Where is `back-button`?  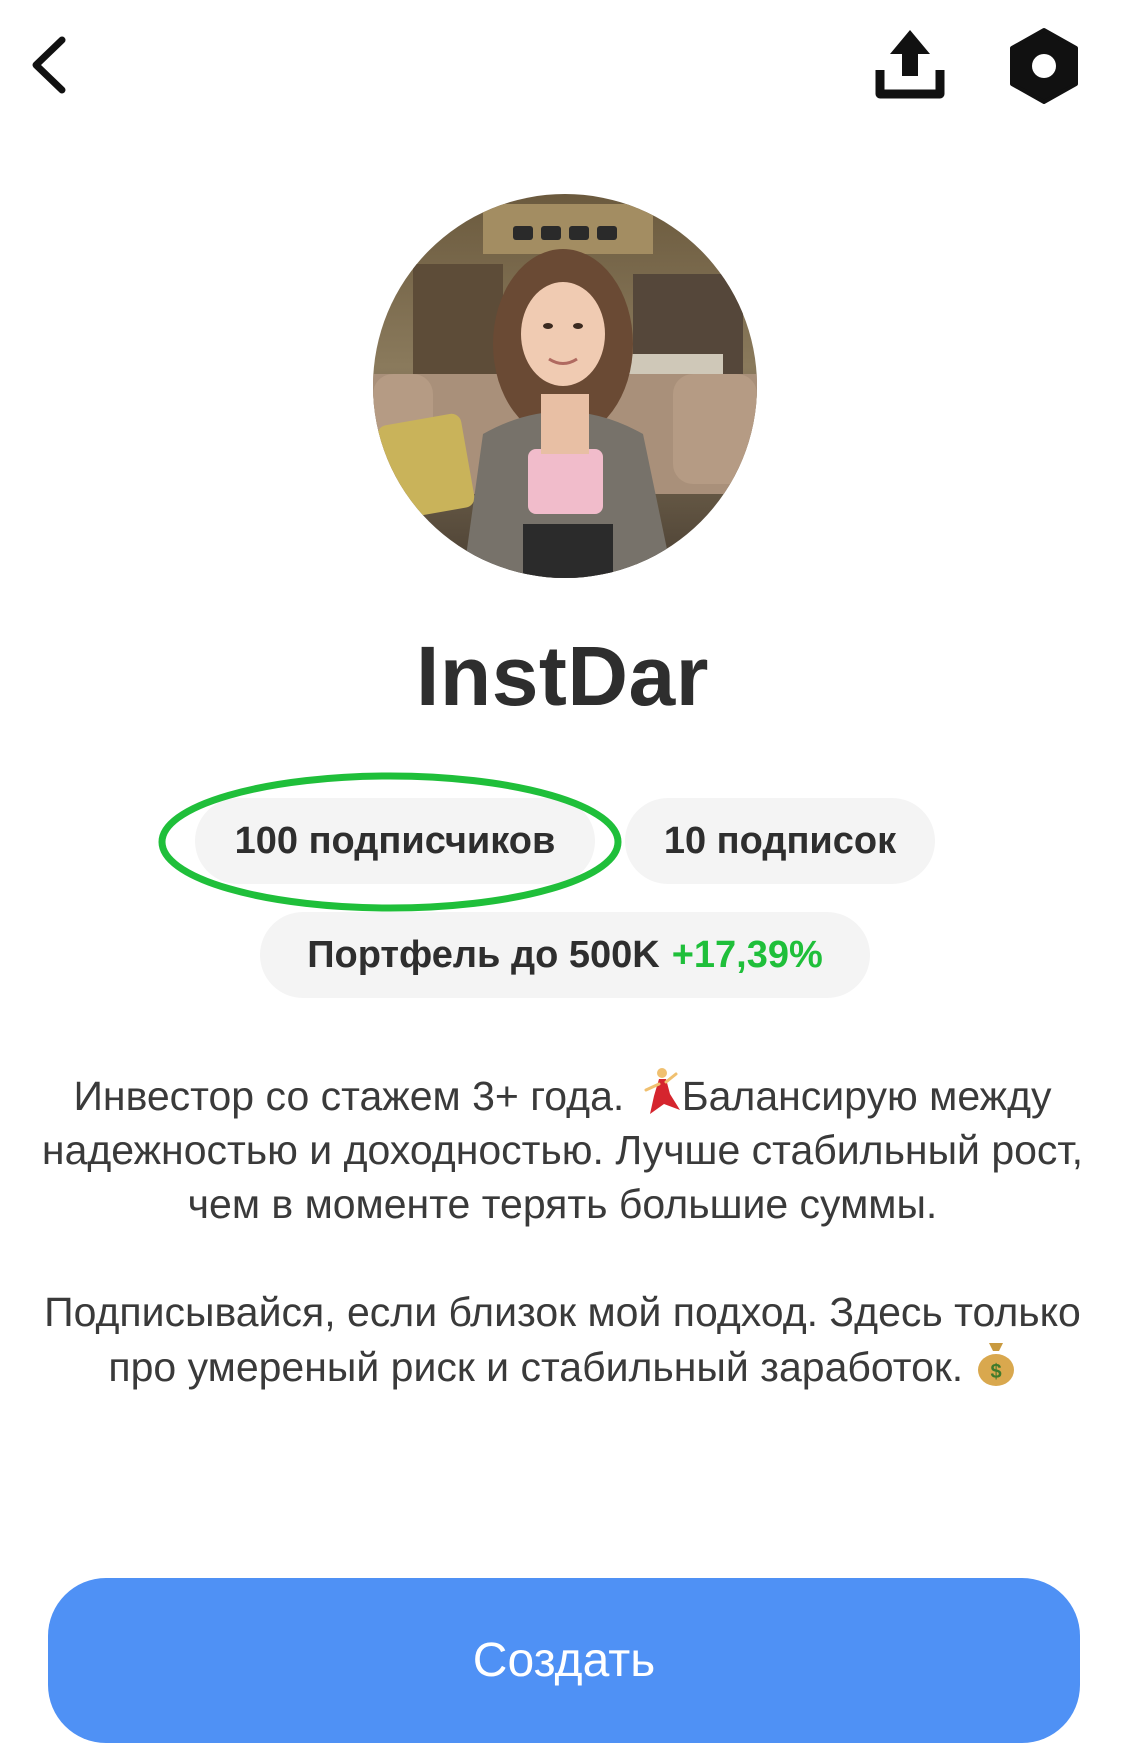
back-button is located at coordinates (53, 65).